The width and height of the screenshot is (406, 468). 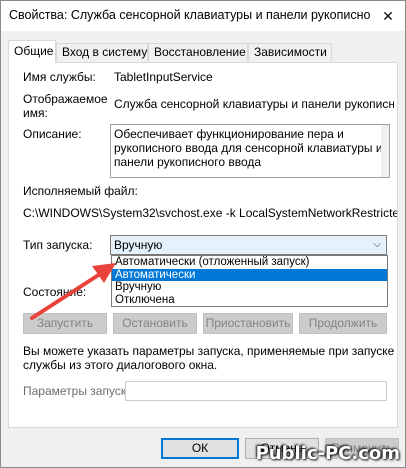 I want to click on resume-button: Продолжить, so click(x=343, y=323).